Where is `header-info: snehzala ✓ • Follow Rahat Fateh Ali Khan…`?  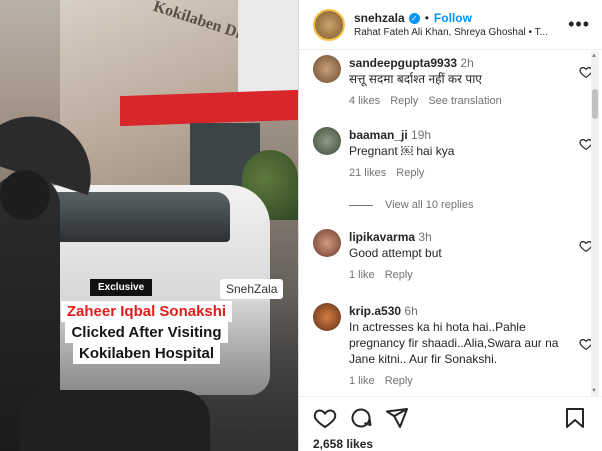
header-info: snehzala ✓ • Follow Rahat Fateh Ali Khan… is located at coordinates (457, 24).